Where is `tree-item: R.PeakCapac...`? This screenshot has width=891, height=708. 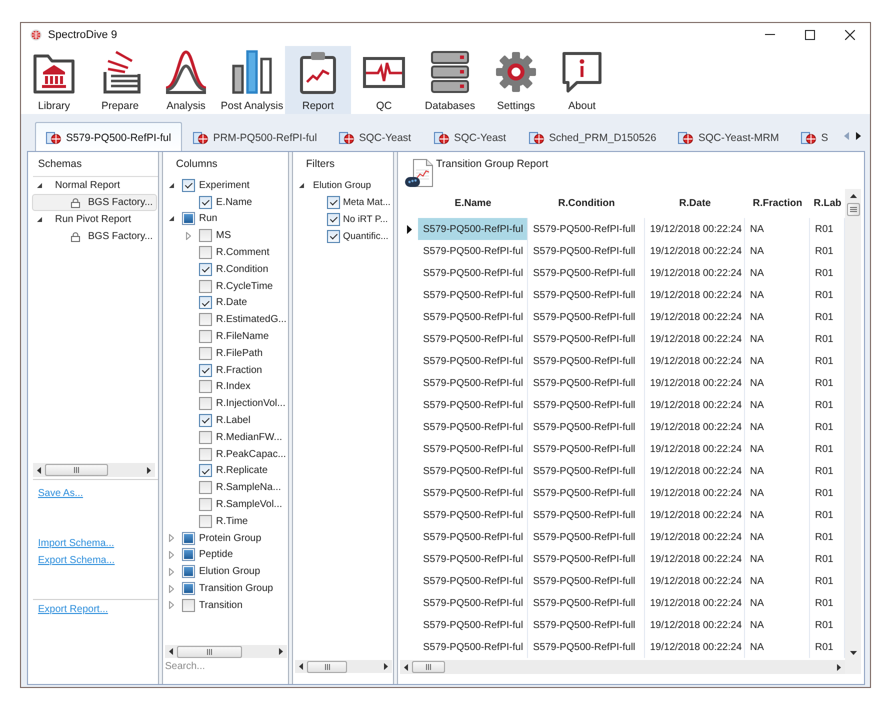 tree-item: R.PeakCapac... is located at coordinates (251, 454).